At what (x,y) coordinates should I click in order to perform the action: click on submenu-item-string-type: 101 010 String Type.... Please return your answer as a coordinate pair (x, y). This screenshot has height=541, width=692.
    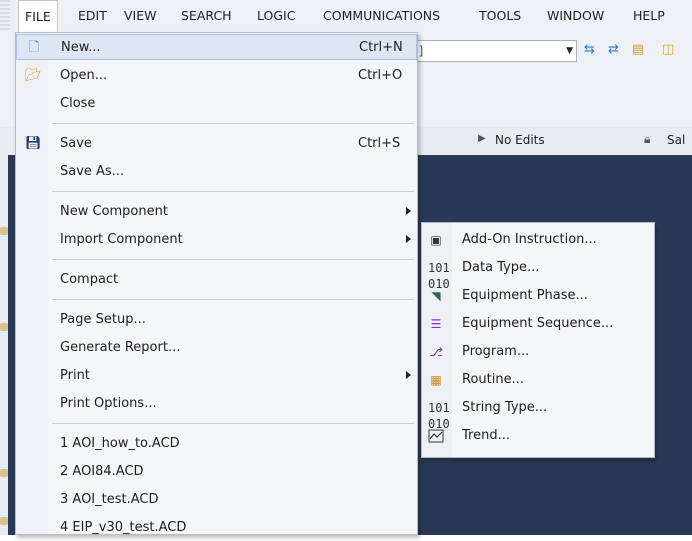
    Looking at the image, I should click on (538, 412).